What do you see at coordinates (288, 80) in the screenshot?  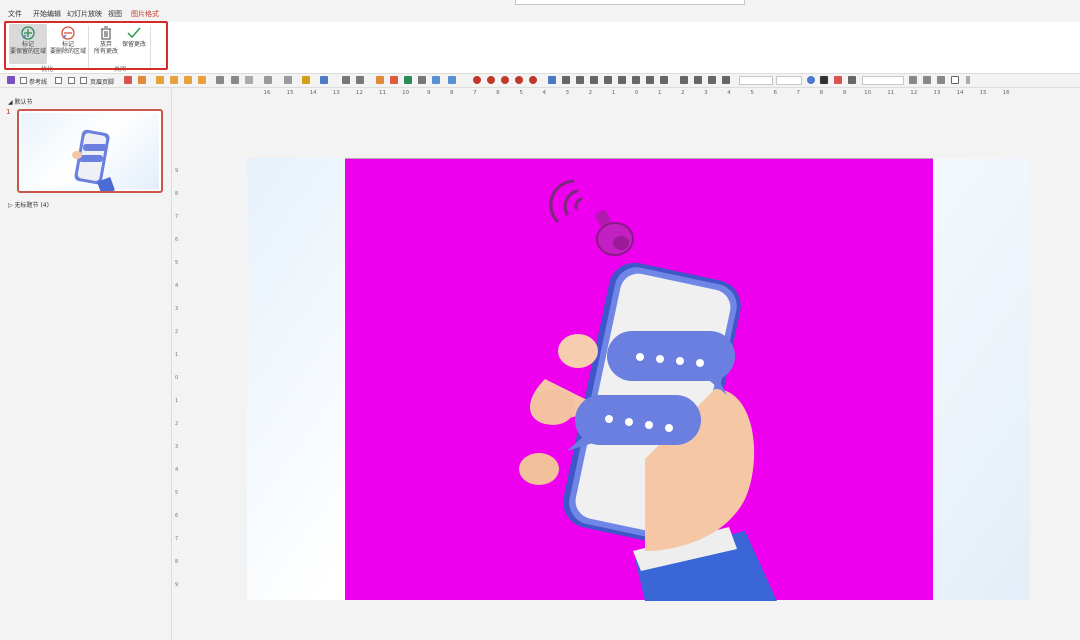 I see `highlight-icon` at bounding box center [288, 80].